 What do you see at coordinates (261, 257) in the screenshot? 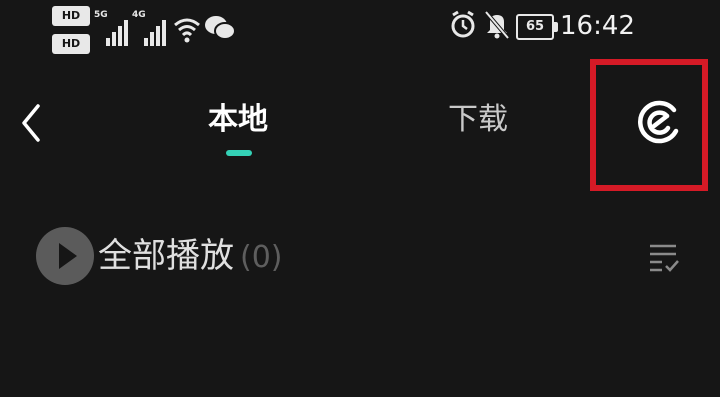
I see `song-count: (0)` at bounding box center [261, 257].